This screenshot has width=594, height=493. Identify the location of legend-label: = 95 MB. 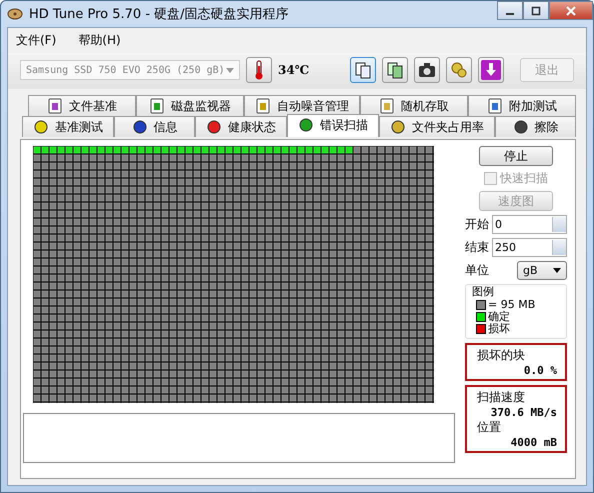
(512, 305).